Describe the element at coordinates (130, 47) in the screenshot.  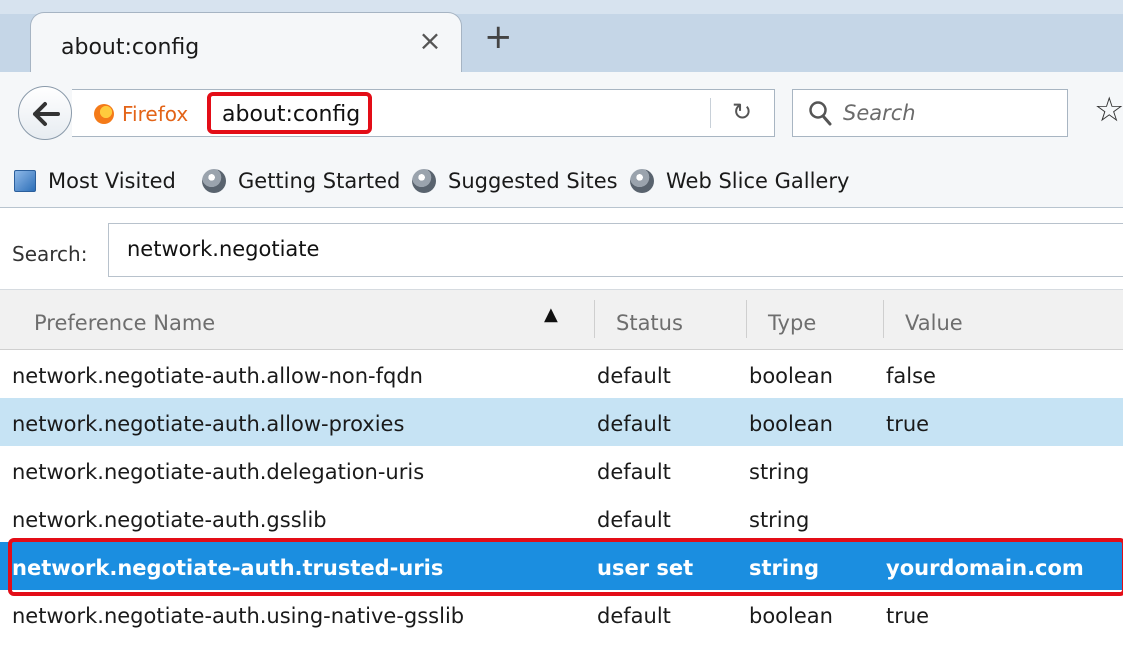
I see `tab-title: about:config` at that location.